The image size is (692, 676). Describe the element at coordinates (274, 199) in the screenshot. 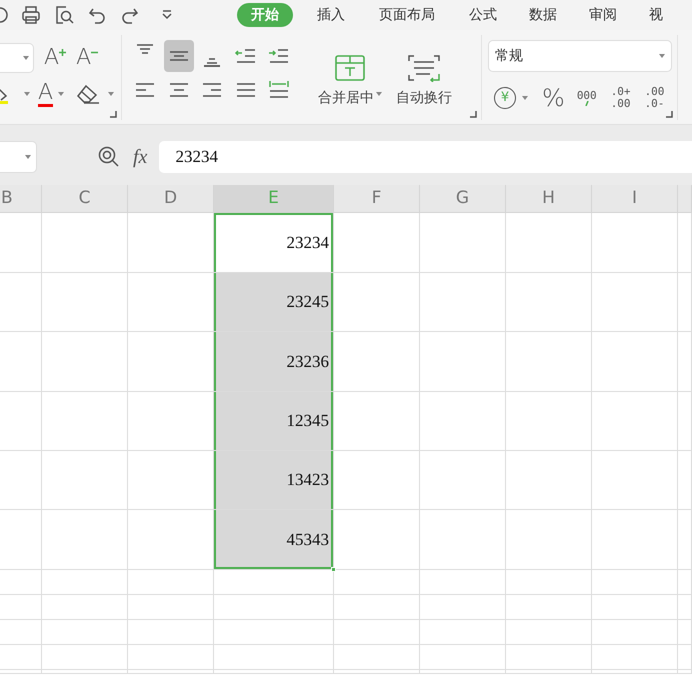

I see `column-header: E` at that location.